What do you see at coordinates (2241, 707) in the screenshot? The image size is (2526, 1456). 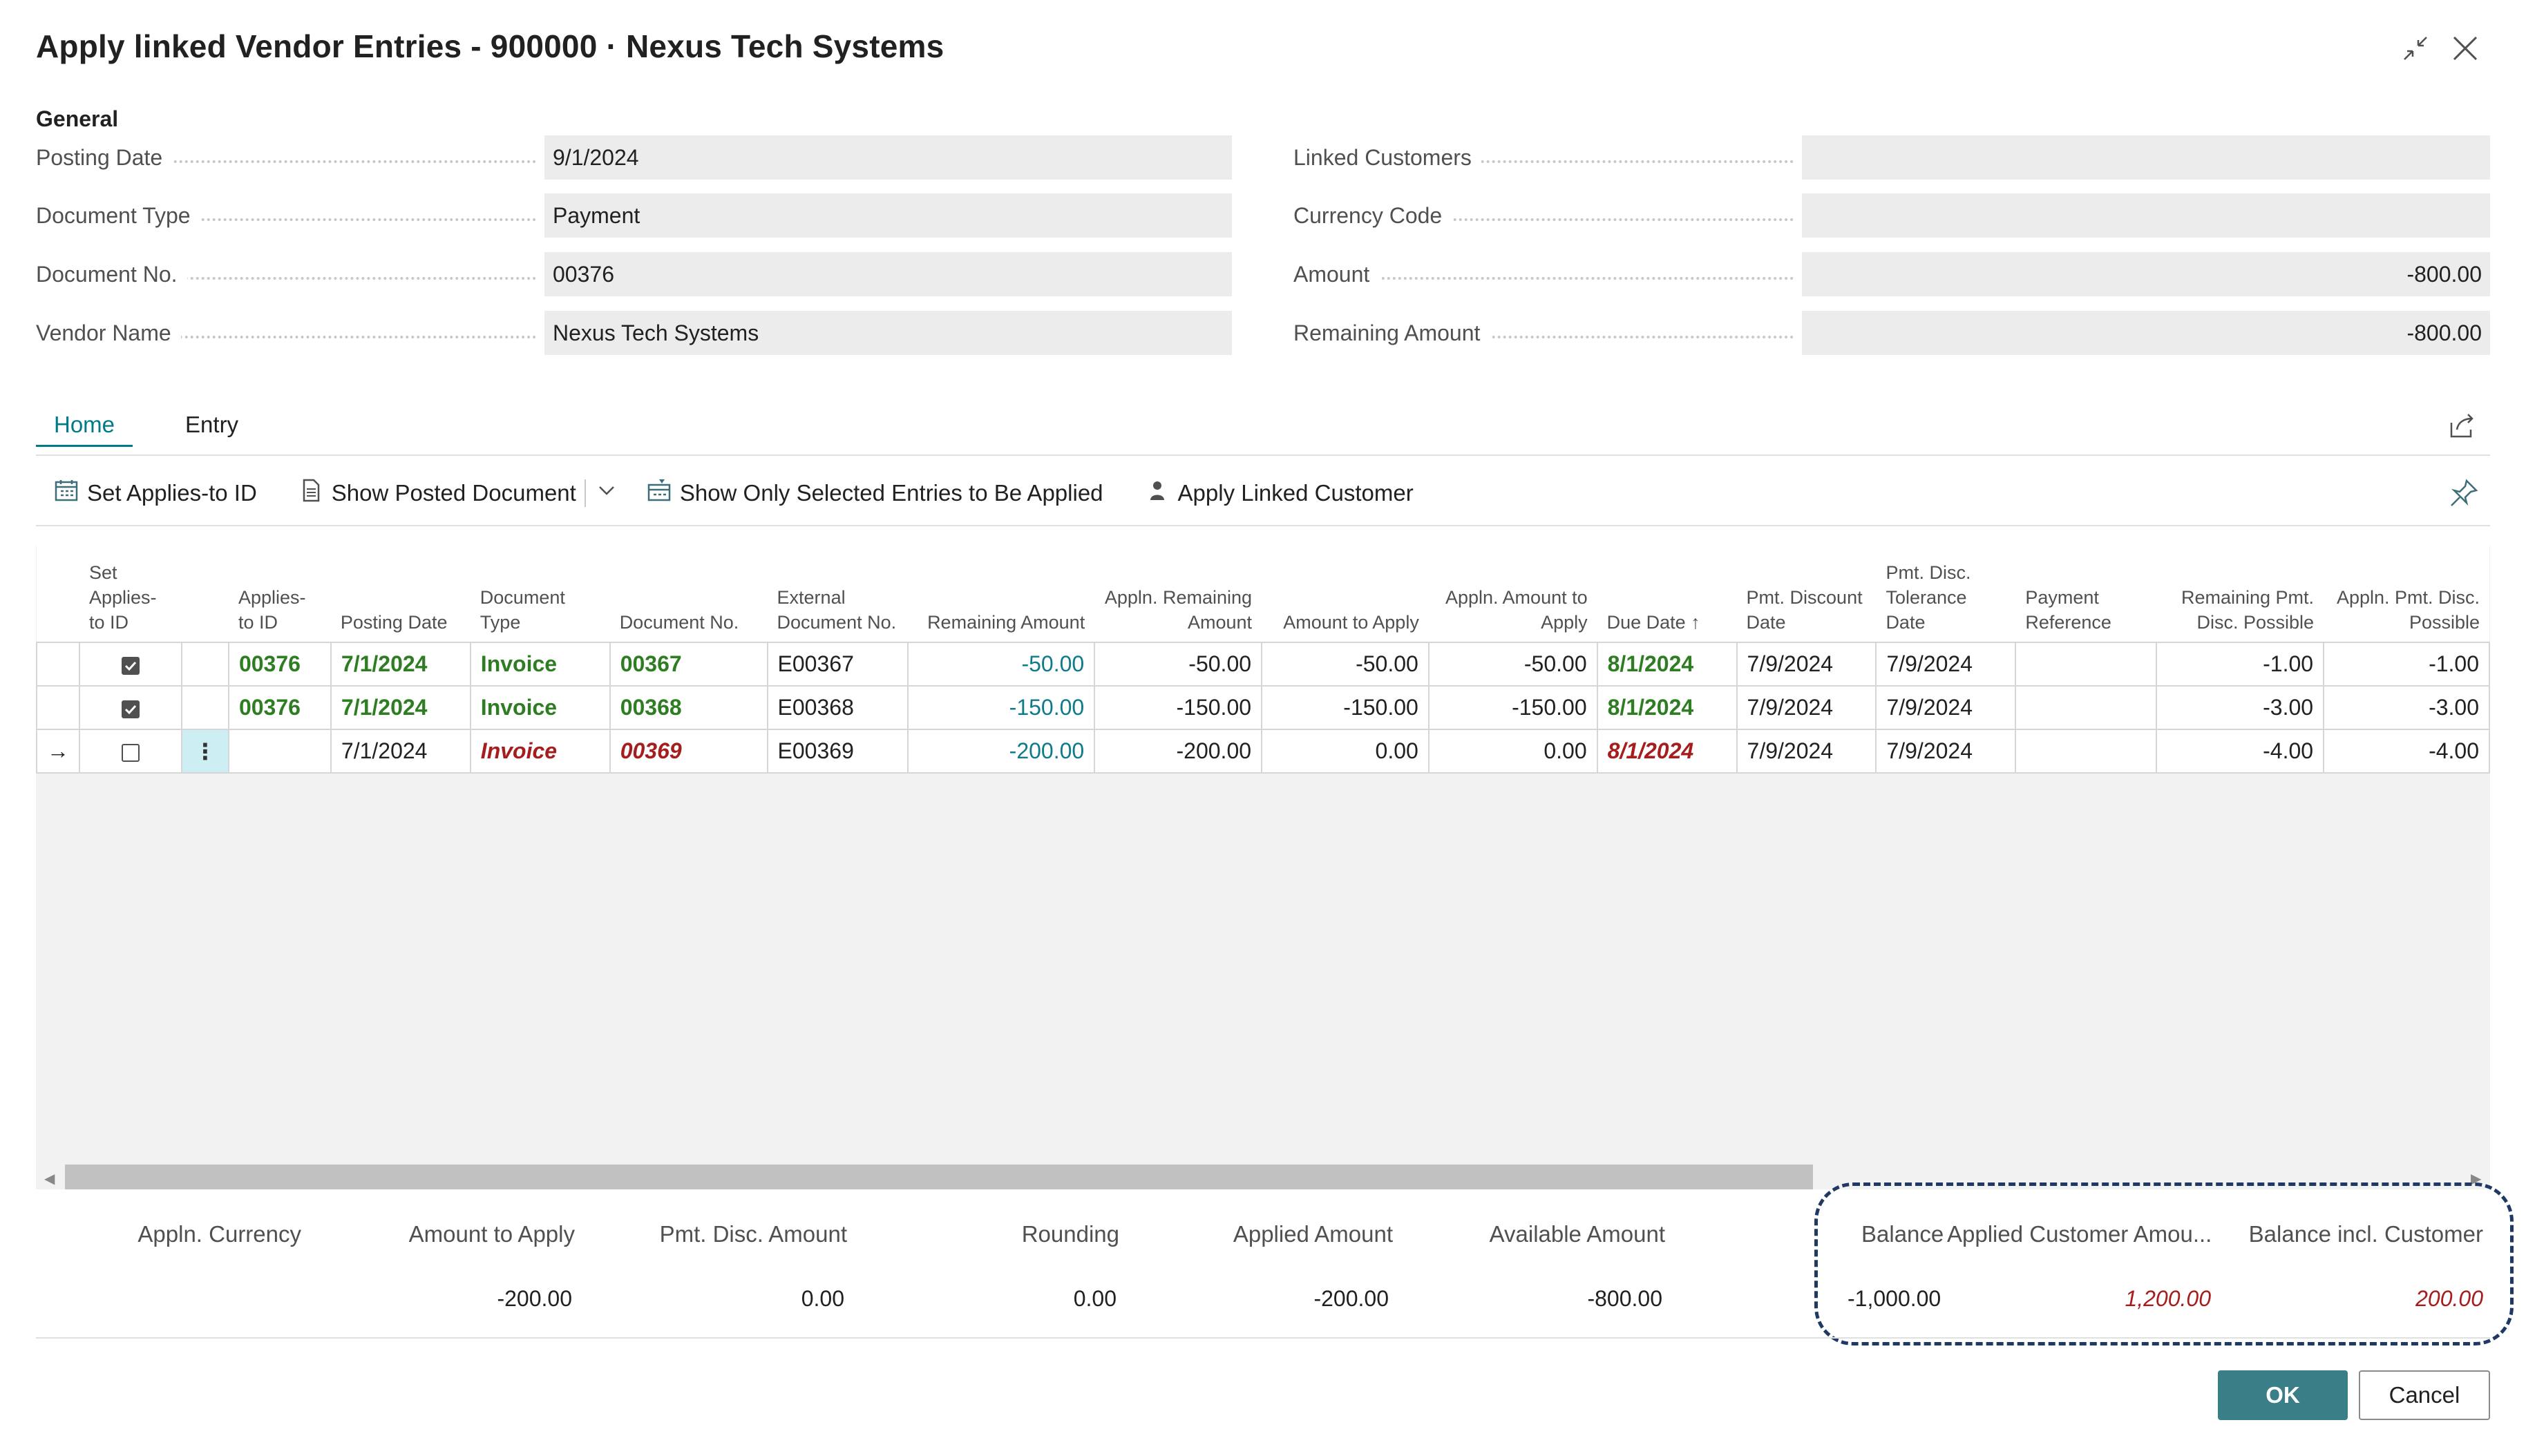 I see `remaining-pmt-disc-possible-cell: -3.00` at bounding box center [2241, 707].